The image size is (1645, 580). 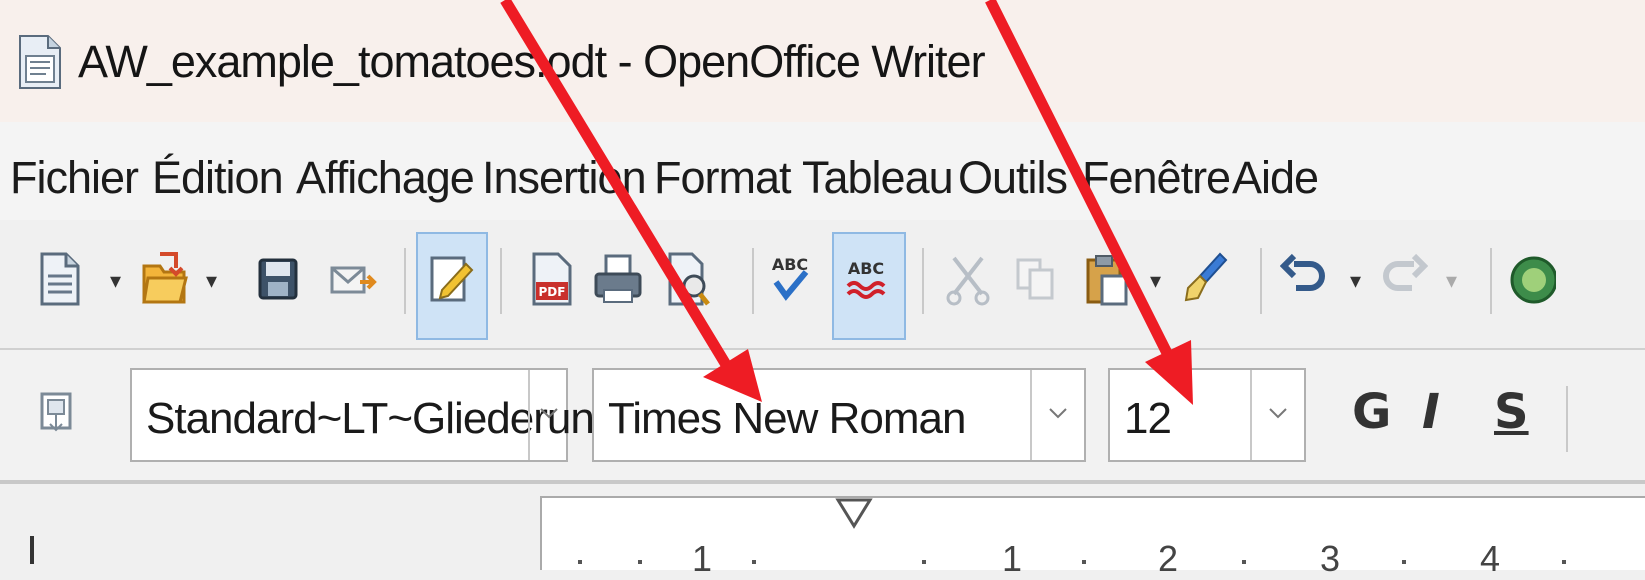 I want to click on menu-fenetre: Fenêtre, so click(x=1156, y=178).